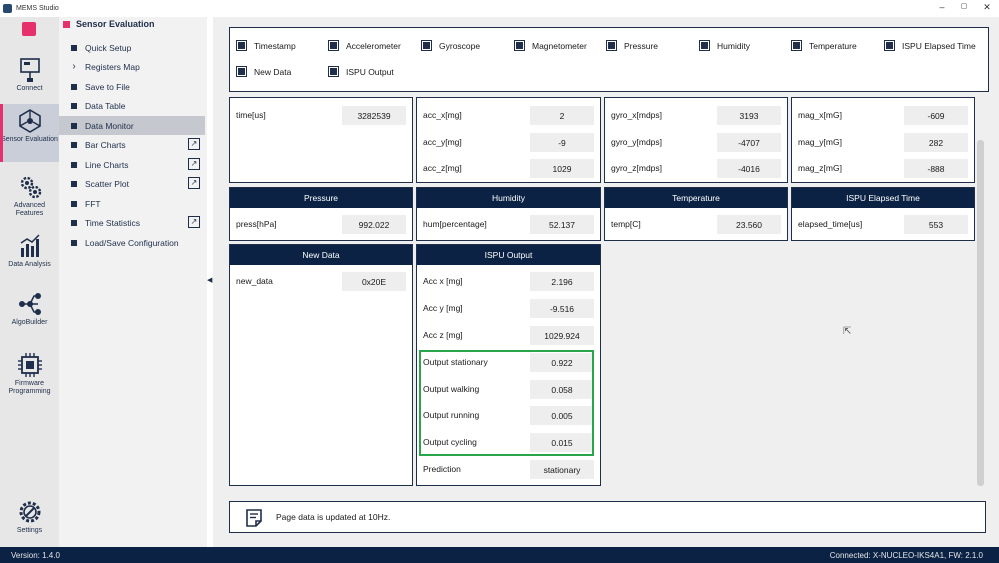 The height and width of the screenshot is (563, 999). What do you see at coordinates (987, 7) in the screenshot?
I see `close-button: ✕` at bounding box center [987, 7].